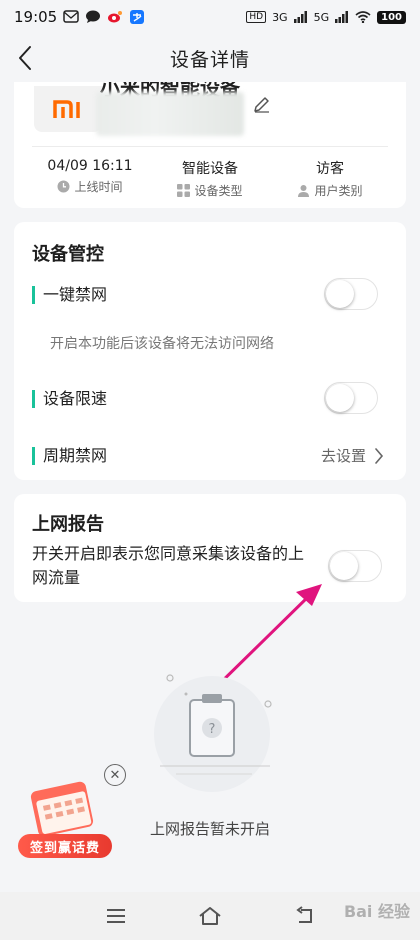 This screenshot has height=940, width=420. I want to click on back-nav-icon, so click(304, 914).